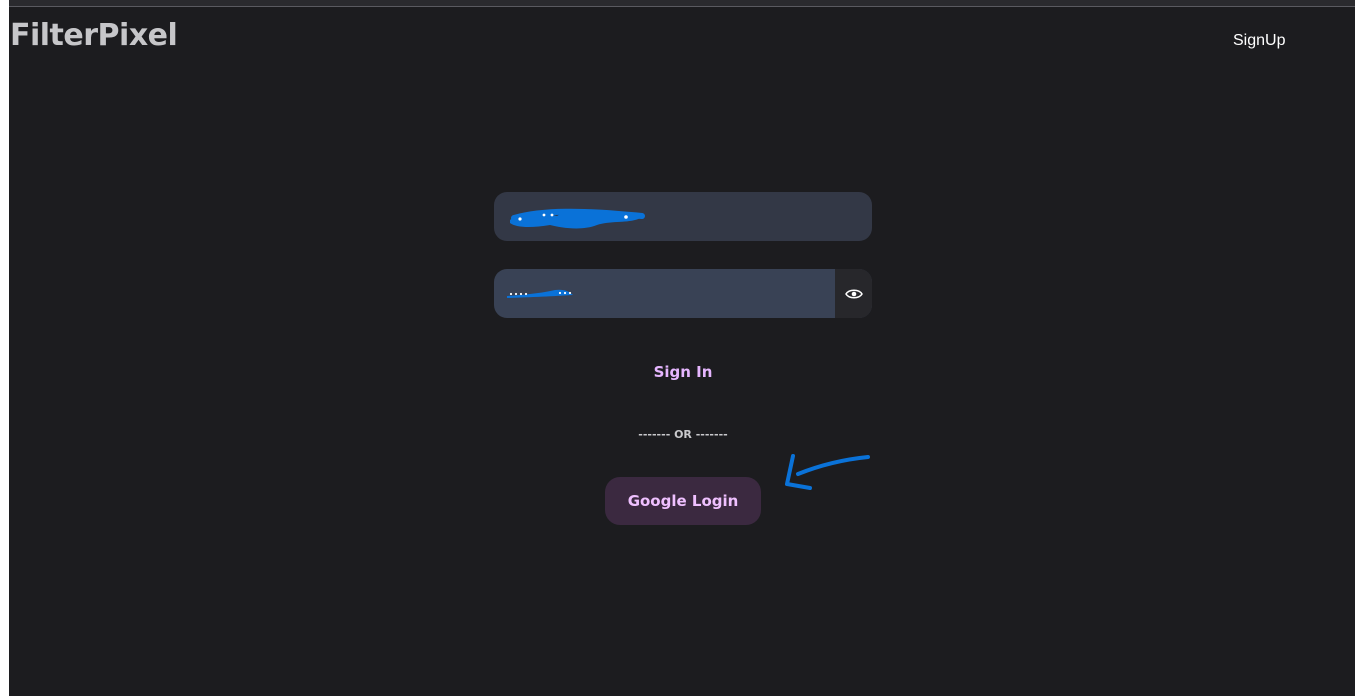 The width and height of the screenshot is (1358, 696). What do you see at coordinates (4, 348) in the screenshot?
I see `window-edge-left` at bounding box center [4, 348].